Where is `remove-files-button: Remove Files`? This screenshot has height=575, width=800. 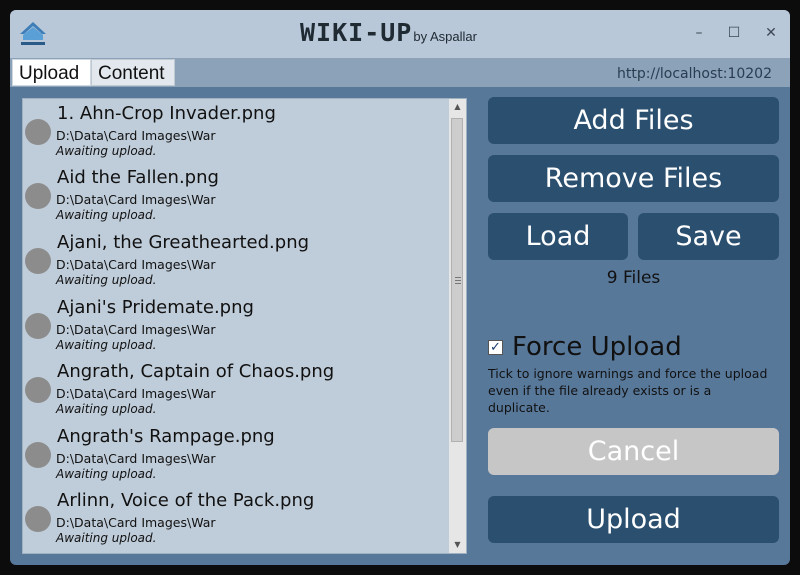
remove-files-button: Remove Files is located at coordinates (633, 178).